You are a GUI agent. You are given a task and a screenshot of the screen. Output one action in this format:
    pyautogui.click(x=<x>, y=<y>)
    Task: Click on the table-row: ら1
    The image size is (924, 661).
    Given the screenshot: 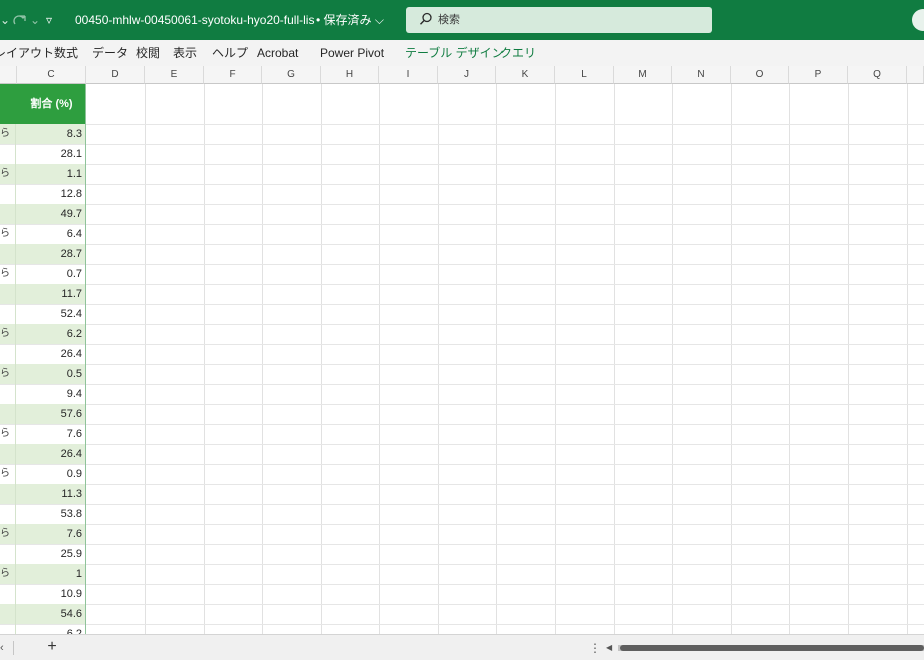 What is the action you would take?
    pyautogui.click(x=43, y=574)
    